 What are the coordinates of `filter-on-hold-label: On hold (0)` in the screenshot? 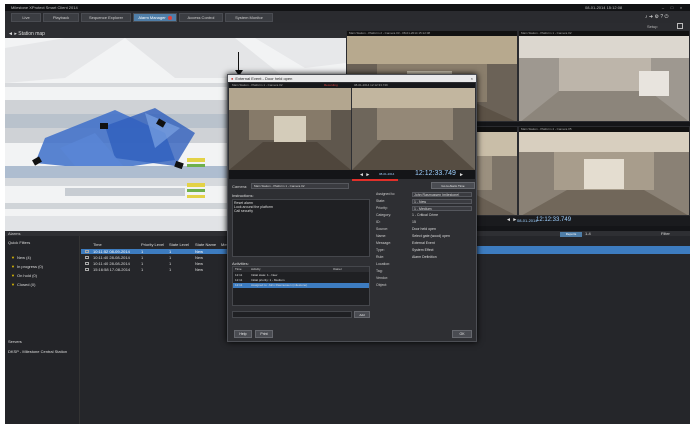 It's located at (26, 275).